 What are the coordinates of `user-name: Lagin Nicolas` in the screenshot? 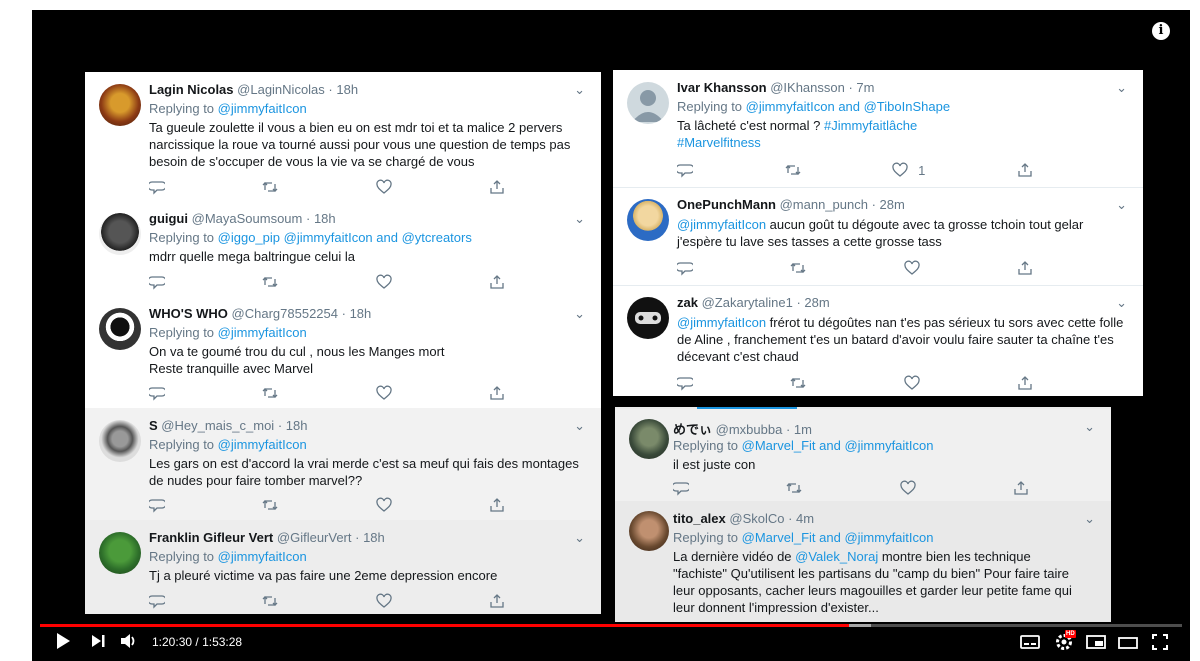 It's located at (191, 89).